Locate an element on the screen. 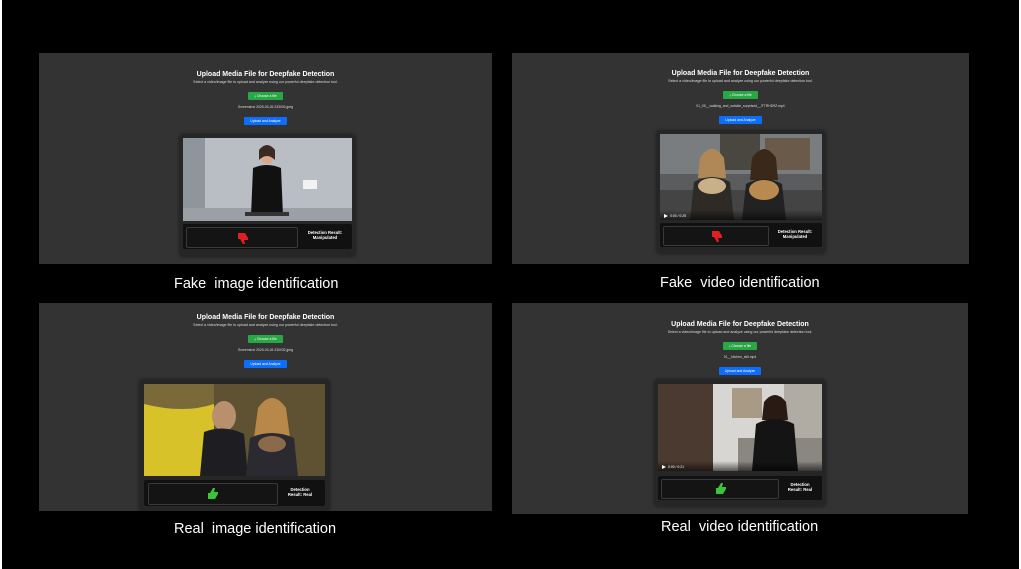 Image resolution: width=1021 pixels, height=569 pixels. video-time: 0:00 / 0:21 is located at coordinates (676, 467).